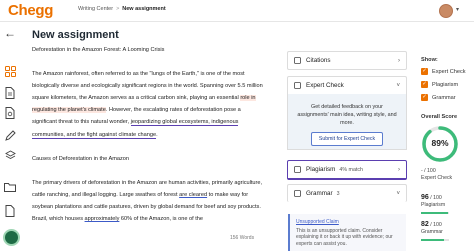  I want to click on plagiarism-score-label: Plagiarism, so click(433, 205).